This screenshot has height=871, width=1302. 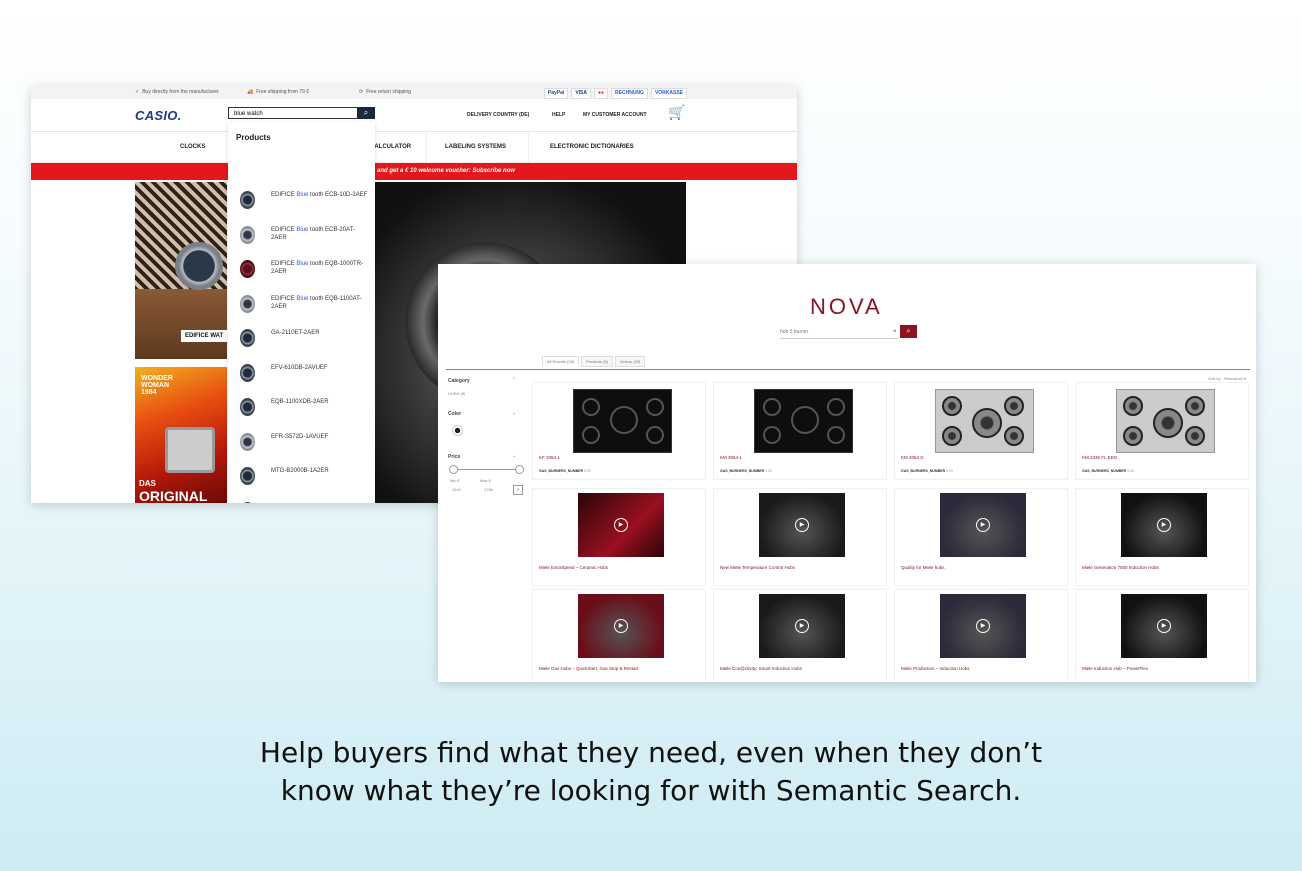 I want to click on search-icon: ⌕, so click(x=908, y=331).